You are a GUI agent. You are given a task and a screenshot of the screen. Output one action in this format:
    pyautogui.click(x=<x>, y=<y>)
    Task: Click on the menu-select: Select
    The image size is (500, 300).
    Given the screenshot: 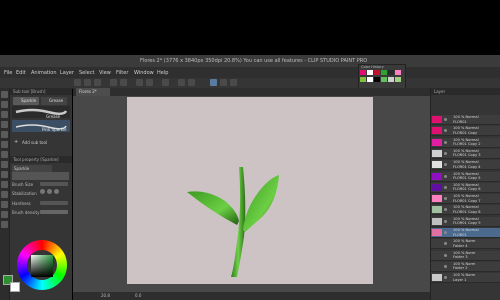 What is the action you would take?
    pyautogui.click(x=86, y=73)
    